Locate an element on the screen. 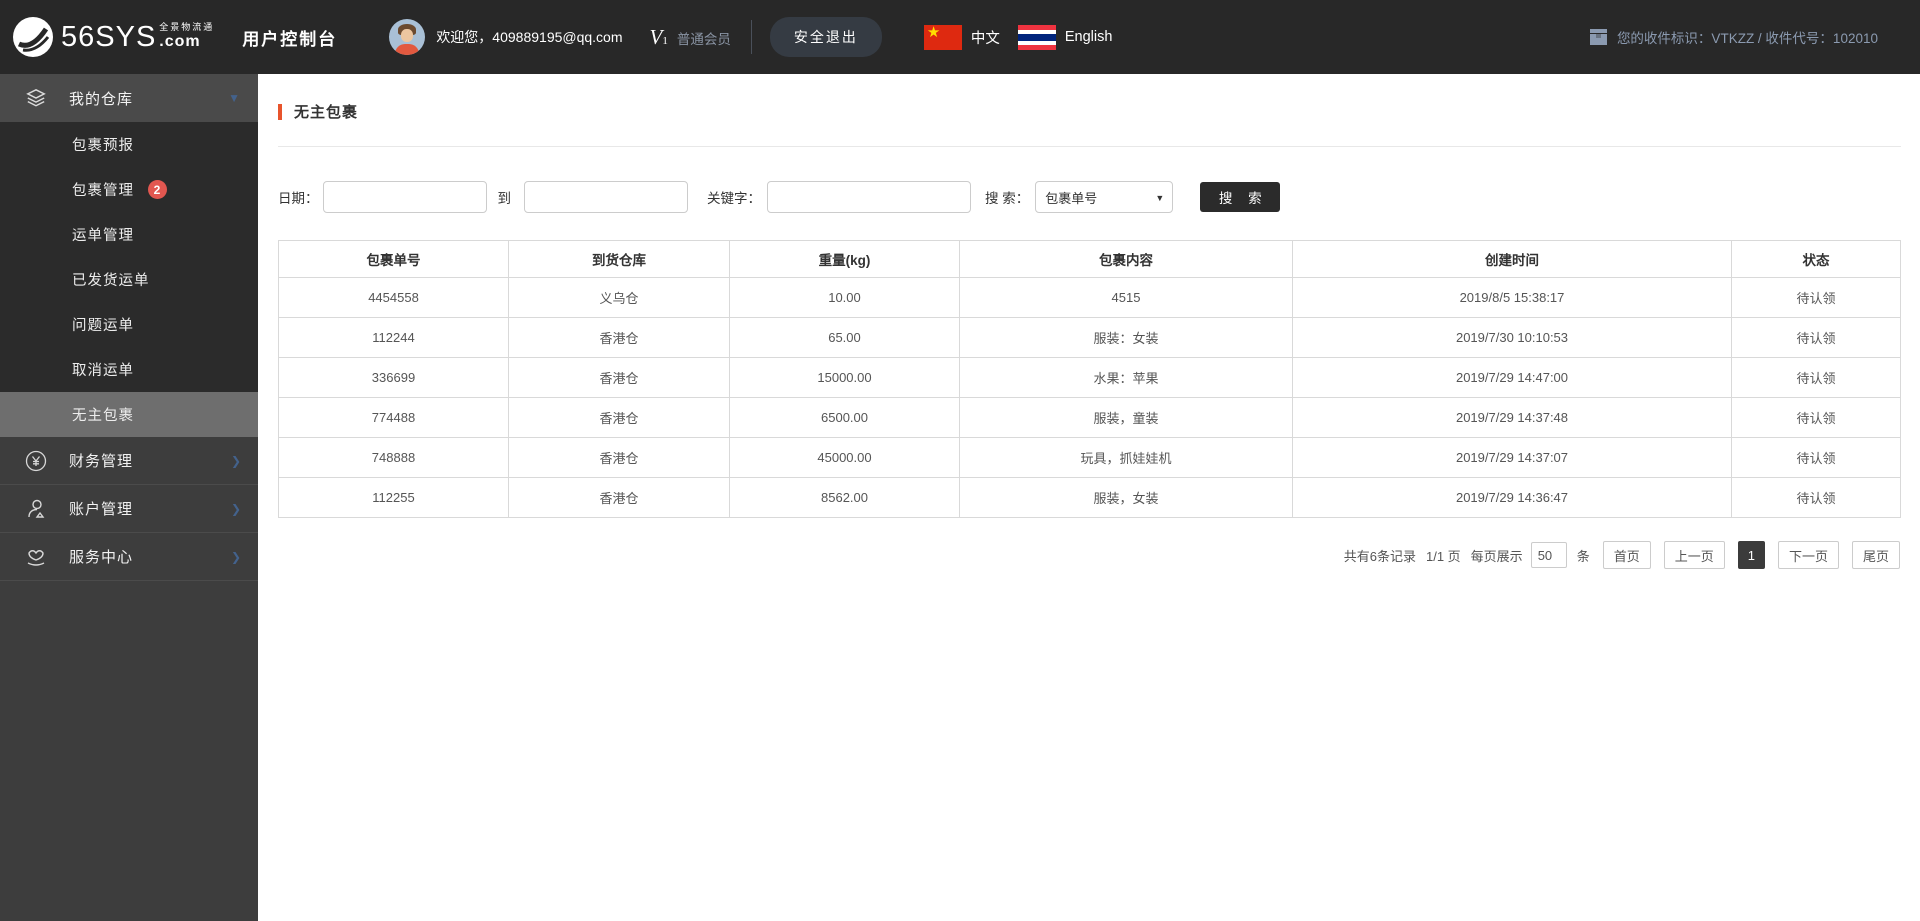  lang-chinese: 中文 is located at coordinates (985, 37).